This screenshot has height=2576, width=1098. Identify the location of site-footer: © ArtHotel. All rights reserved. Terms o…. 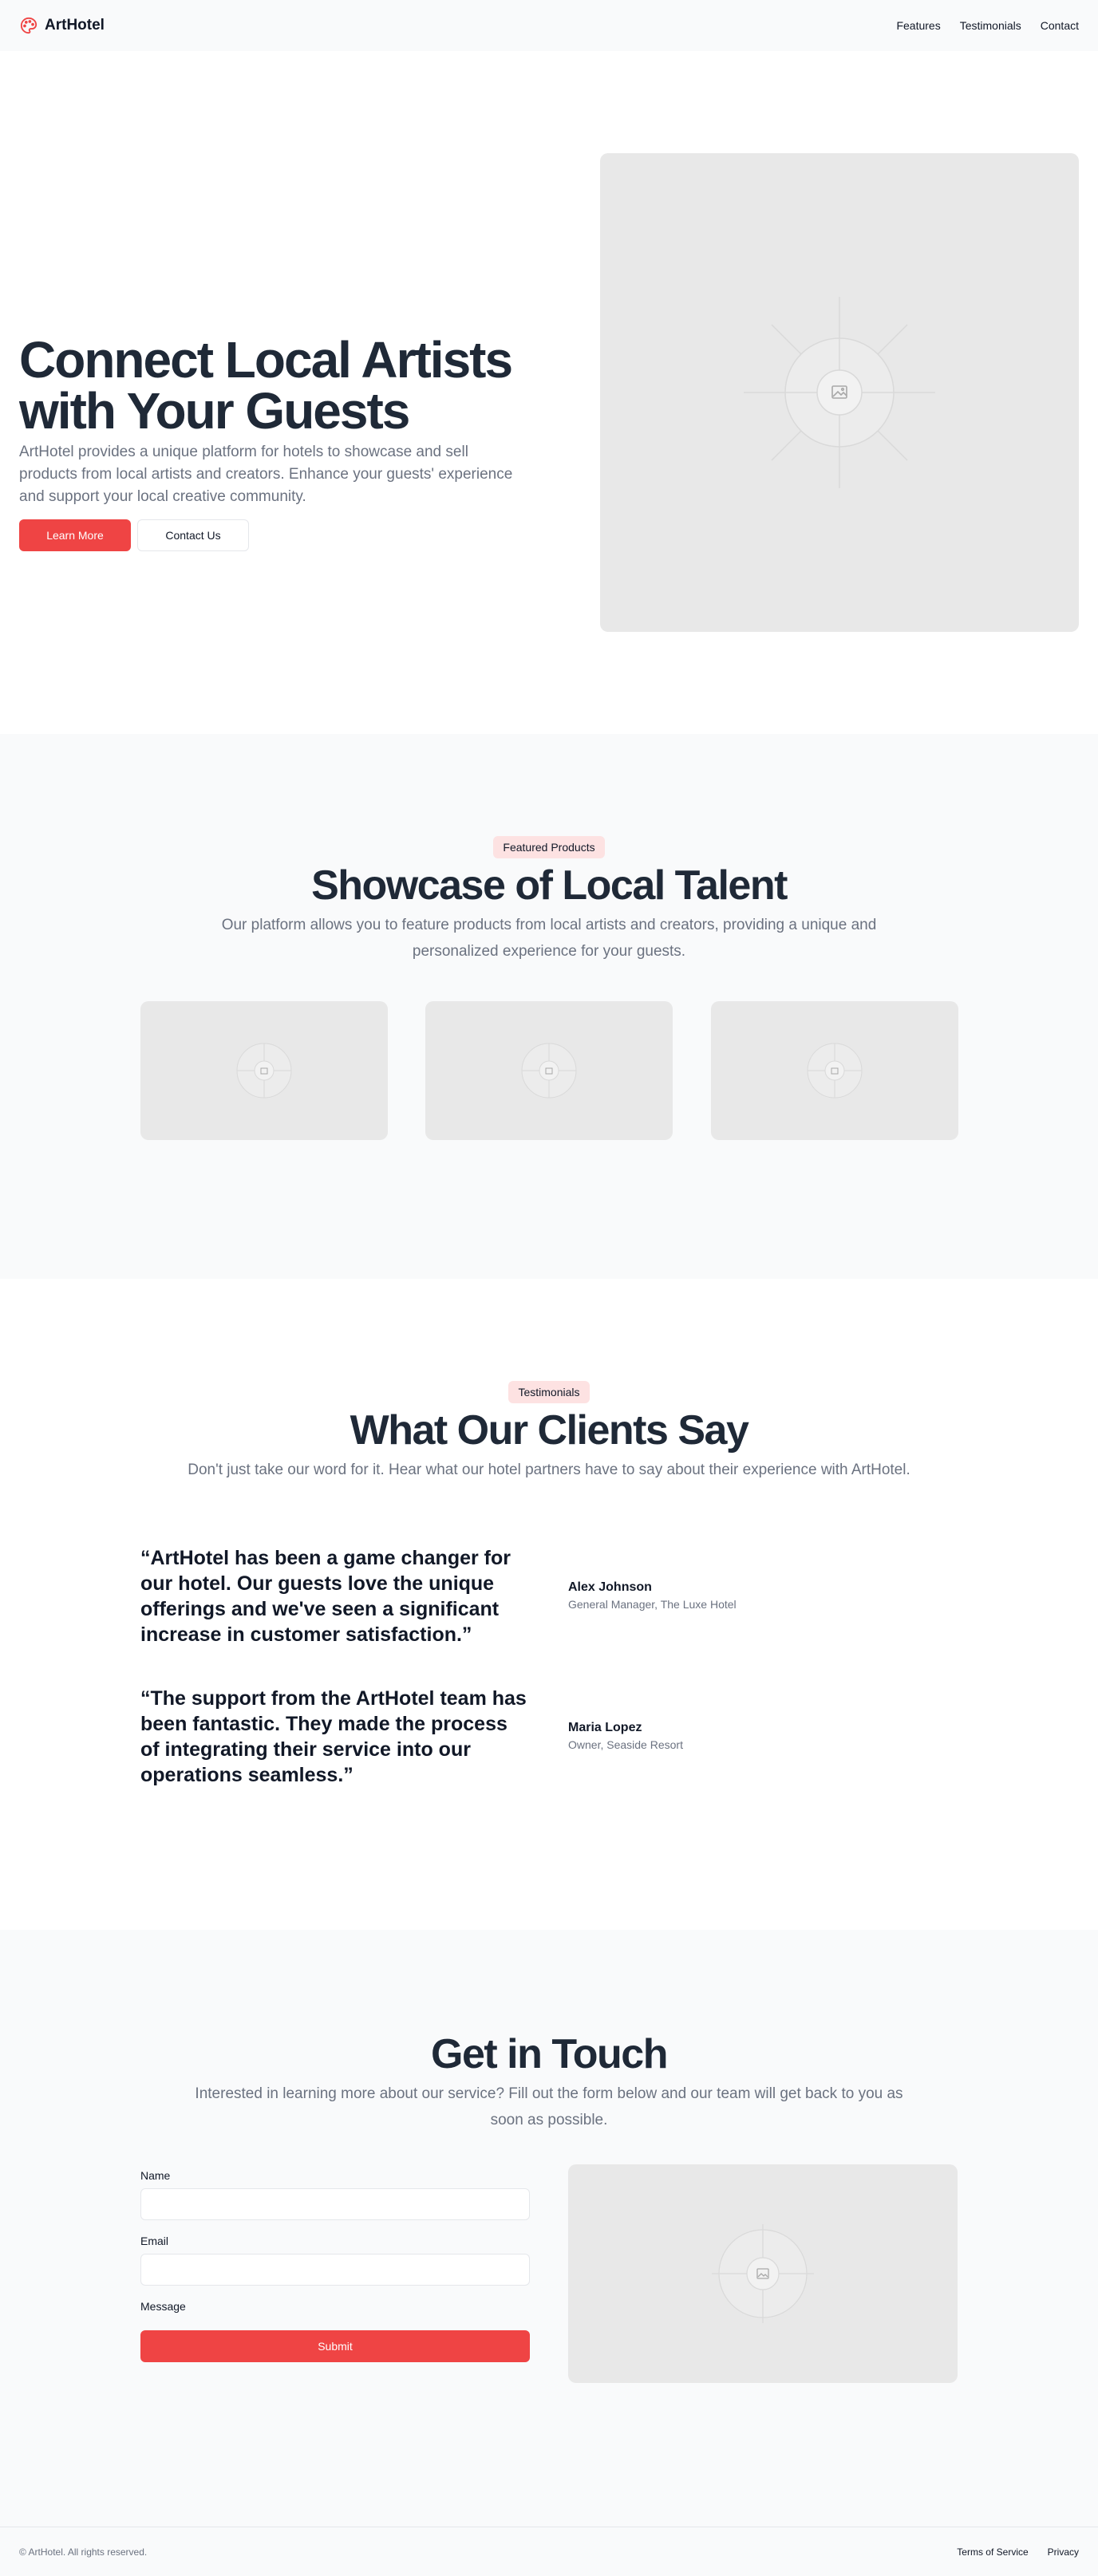
(549, 2551).